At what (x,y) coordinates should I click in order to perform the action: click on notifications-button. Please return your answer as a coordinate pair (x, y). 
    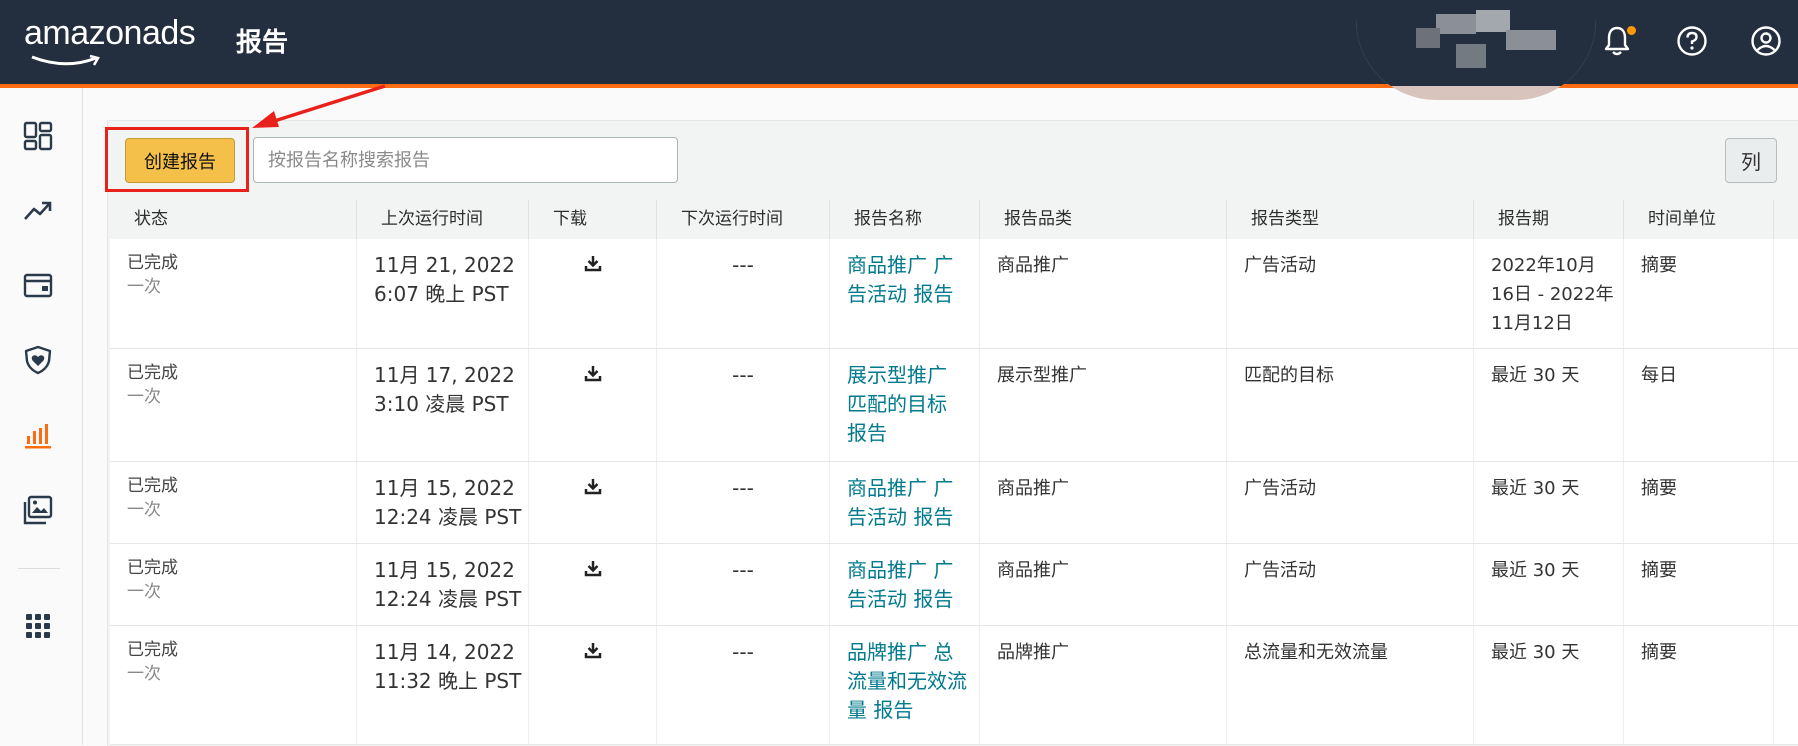
    Looking at the image, I should click on (1617, 41).